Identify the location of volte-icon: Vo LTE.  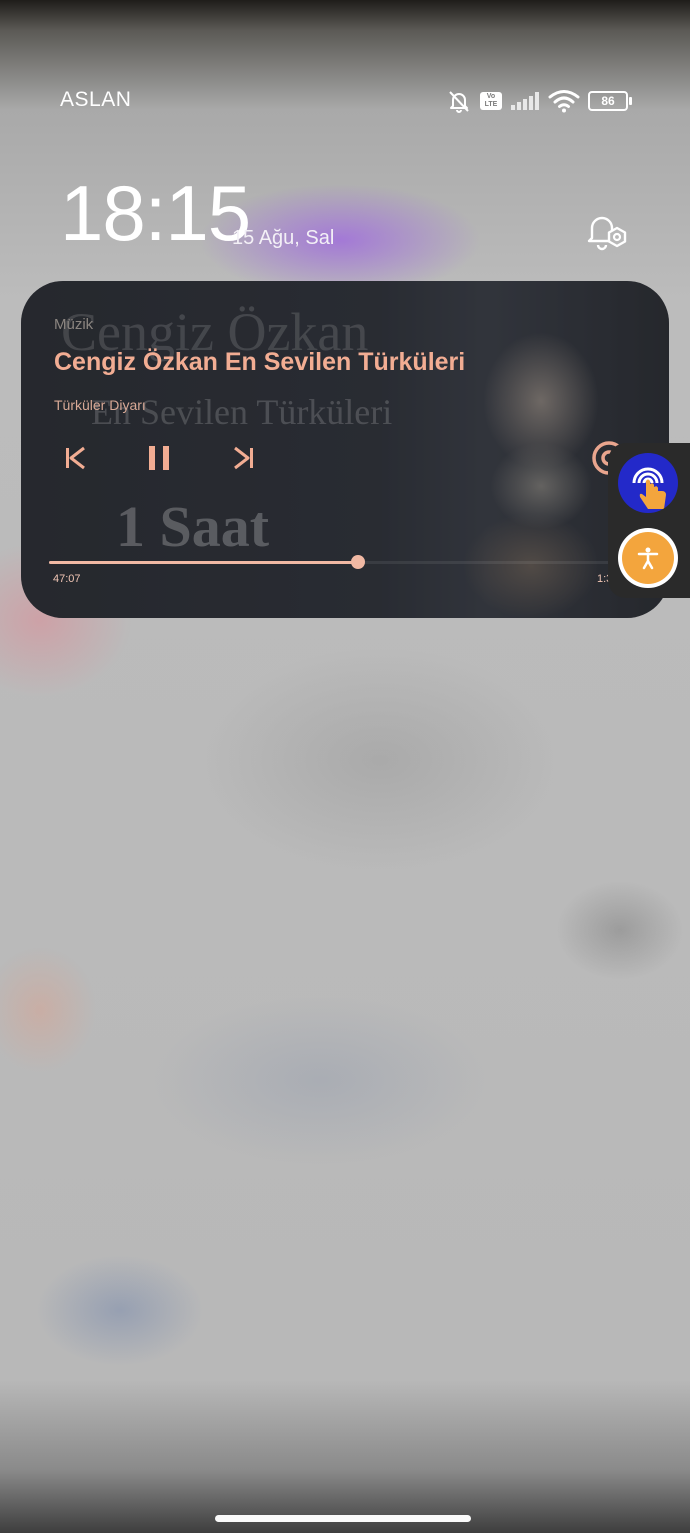
(491, 101).